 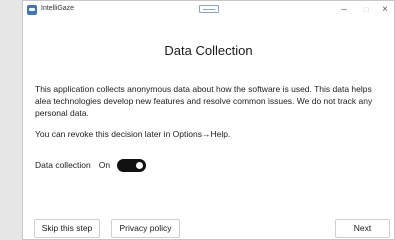 I want to click on page-title: Data Collection, so click(x=208, y=50).